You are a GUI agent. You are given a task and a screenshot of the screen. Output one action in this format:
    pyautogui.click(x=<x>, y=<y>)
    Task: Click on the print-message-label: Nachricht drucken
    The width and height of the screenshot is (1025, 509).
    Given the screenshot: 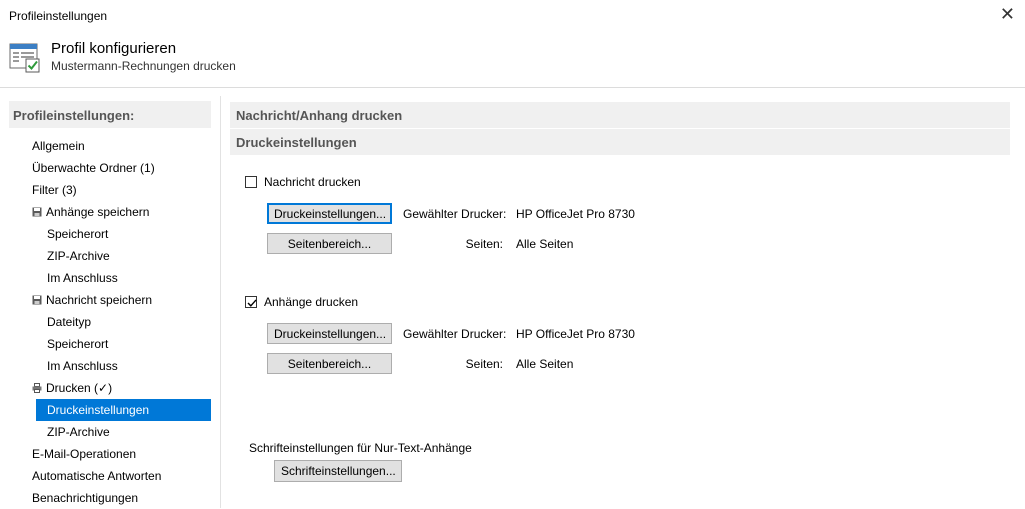 What is the action you would take?
    pyautogui.click(x=312, y=182)
    